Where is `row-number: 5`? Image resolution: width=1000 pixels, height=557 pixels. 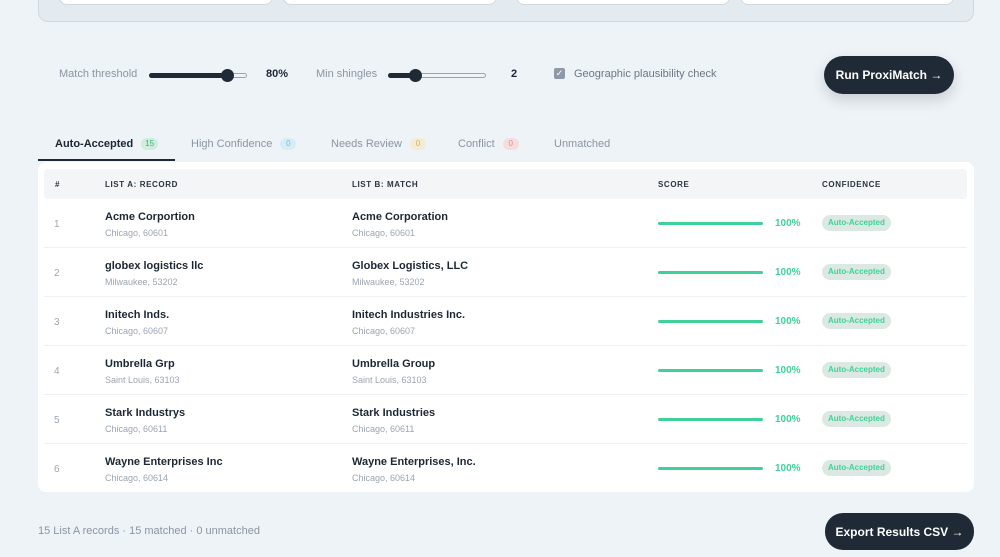
row-number: 5 is located at coordinates (57, 420).